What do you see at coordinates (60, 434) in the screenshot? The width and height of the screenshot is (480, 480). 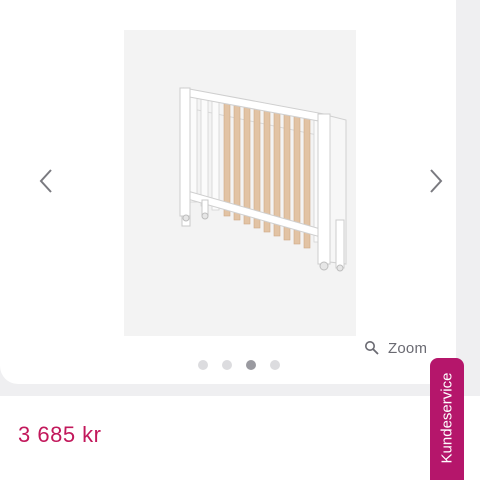 I see `product-price: 3 685 kr` at bounding box center [60, 434].